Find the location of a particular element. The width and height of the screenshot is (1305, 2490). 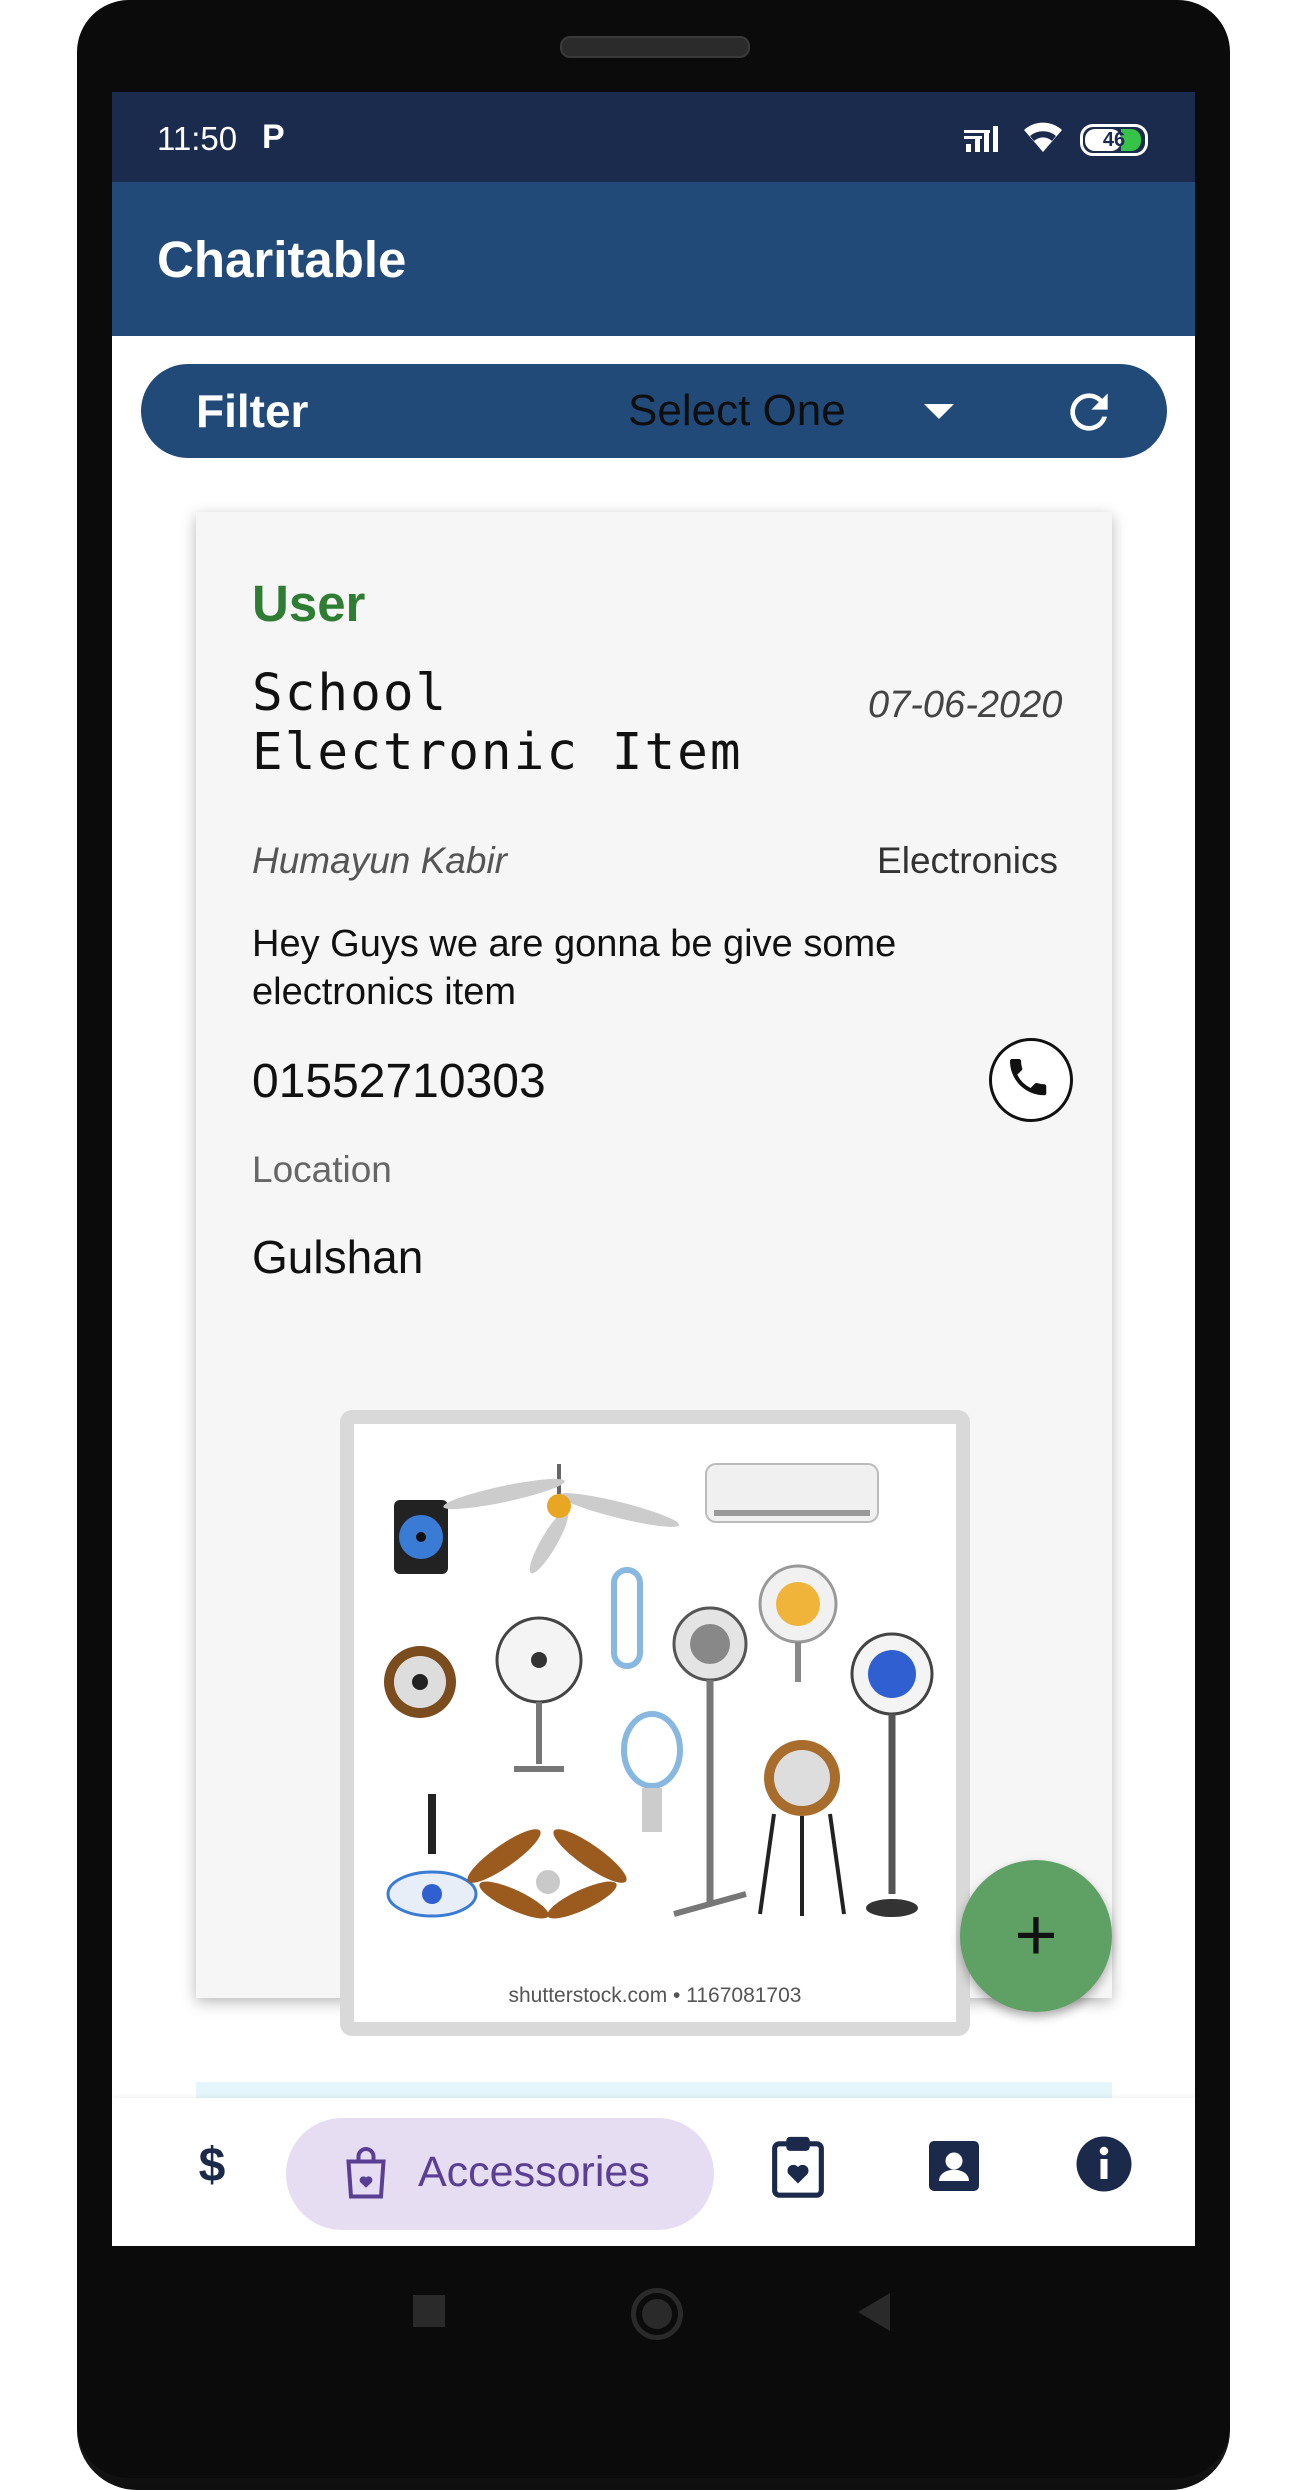

app-title: Charitable is located at coordinates (282, 259).